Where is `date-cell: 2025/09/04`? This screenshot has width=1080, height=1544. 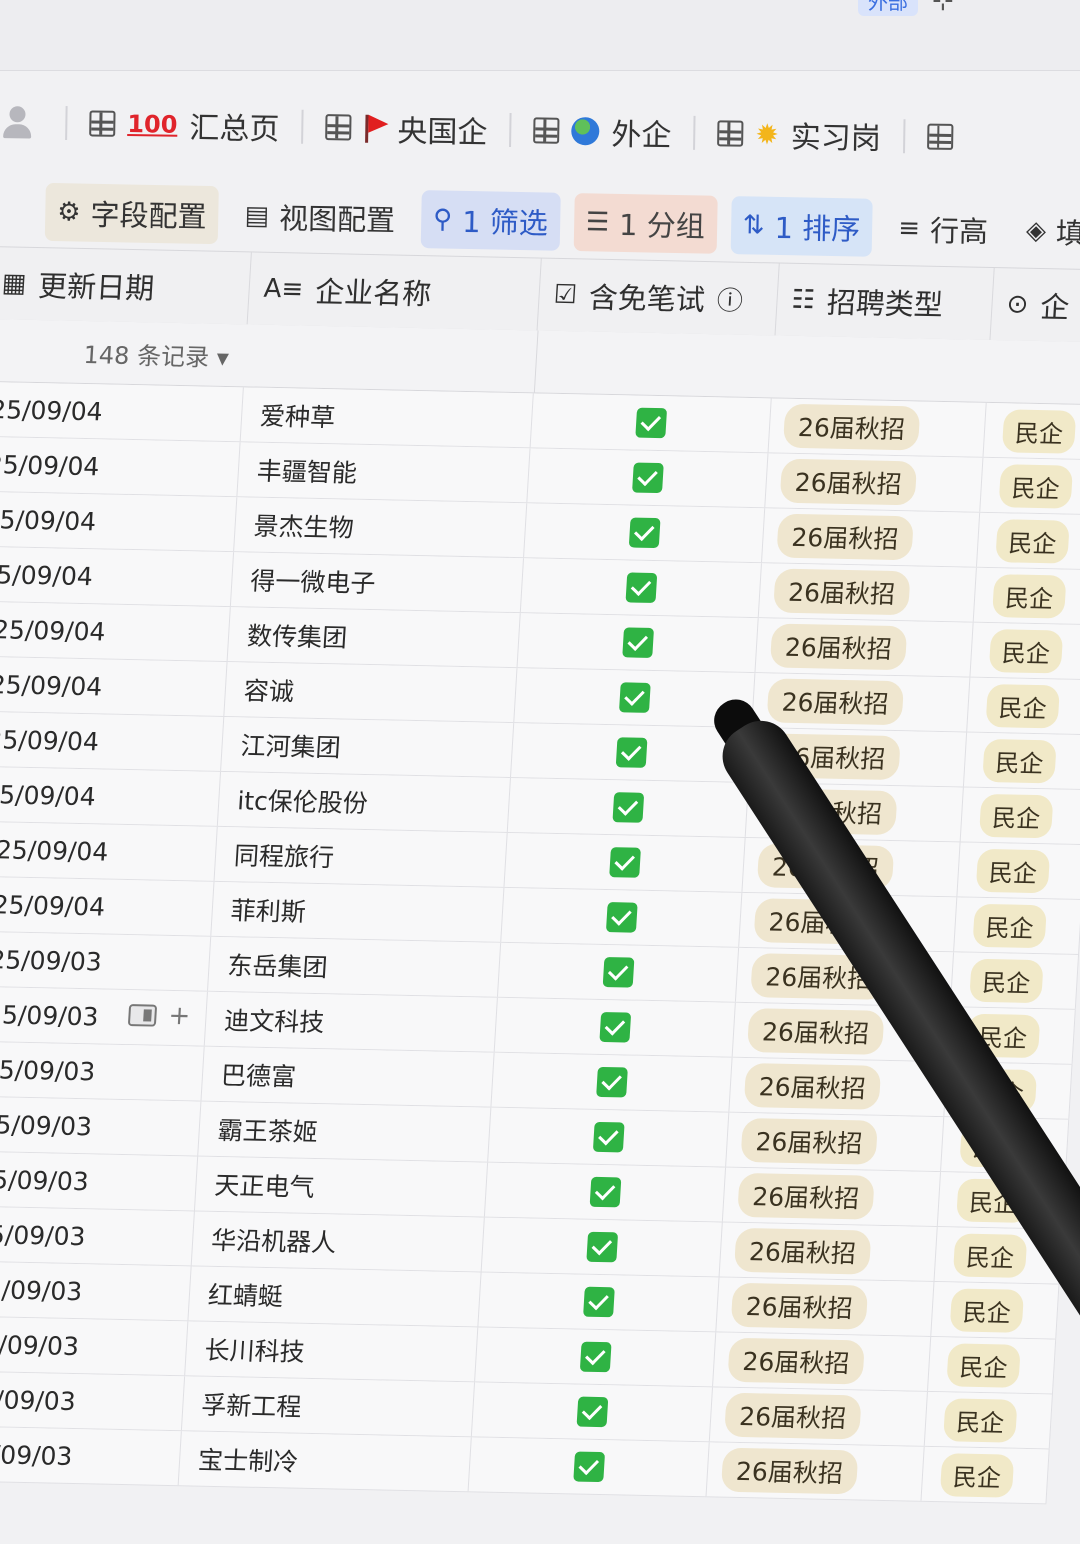 date-cell: 2025/09/04 is located at coordinates (109, 851).